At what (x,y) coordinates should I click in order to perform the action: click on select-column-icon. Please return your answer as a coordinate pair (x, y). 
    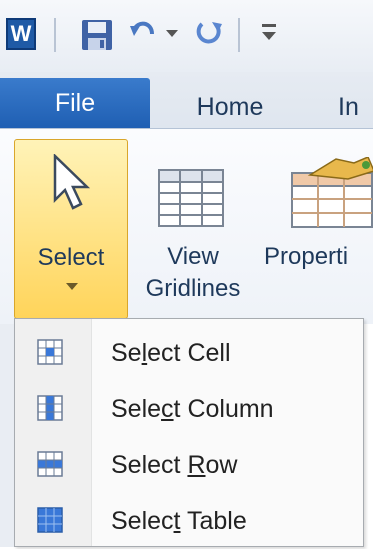
    Looking at the image, I should click on (50, 408).